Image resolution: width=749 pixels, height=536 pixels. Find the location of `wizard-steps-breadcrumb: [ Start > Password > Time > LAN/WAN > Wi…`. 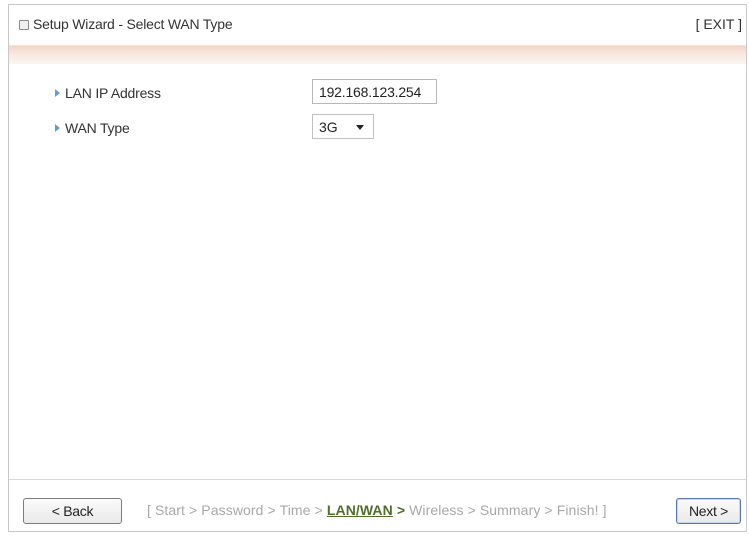

wizard-steps-breadcrumb: [ Start > Password > Time > LAN/WAN > Wi… is located at coordinates (377, 510).